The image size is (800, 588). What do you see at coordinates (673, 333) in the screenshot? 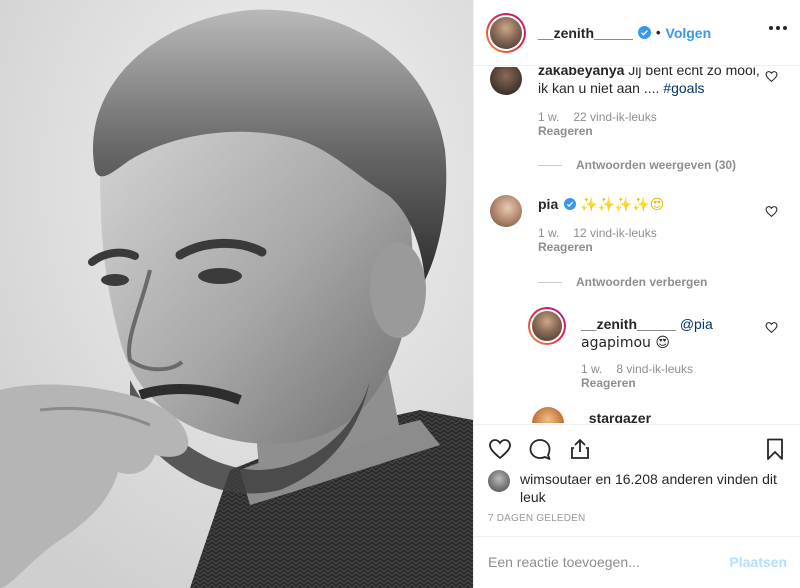
I see `reply-text: __zenith_____ @pia agapimou 😍` at bounding box center [673, 333].